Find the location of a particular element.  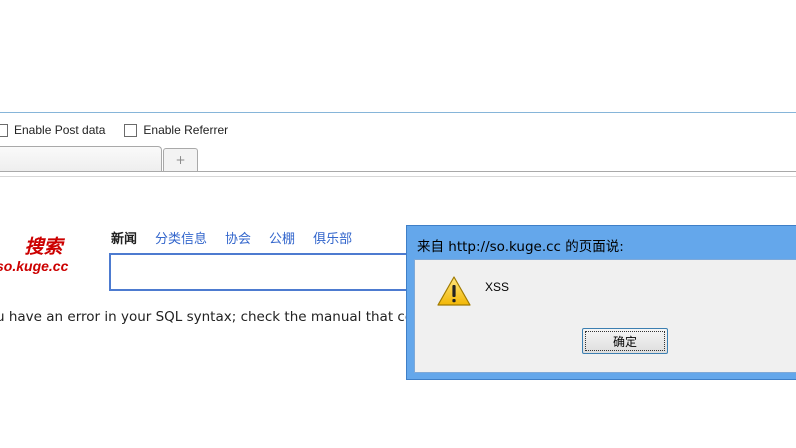

nav-item-classifieds: 分类信息 is located at coordinates (181, 237).